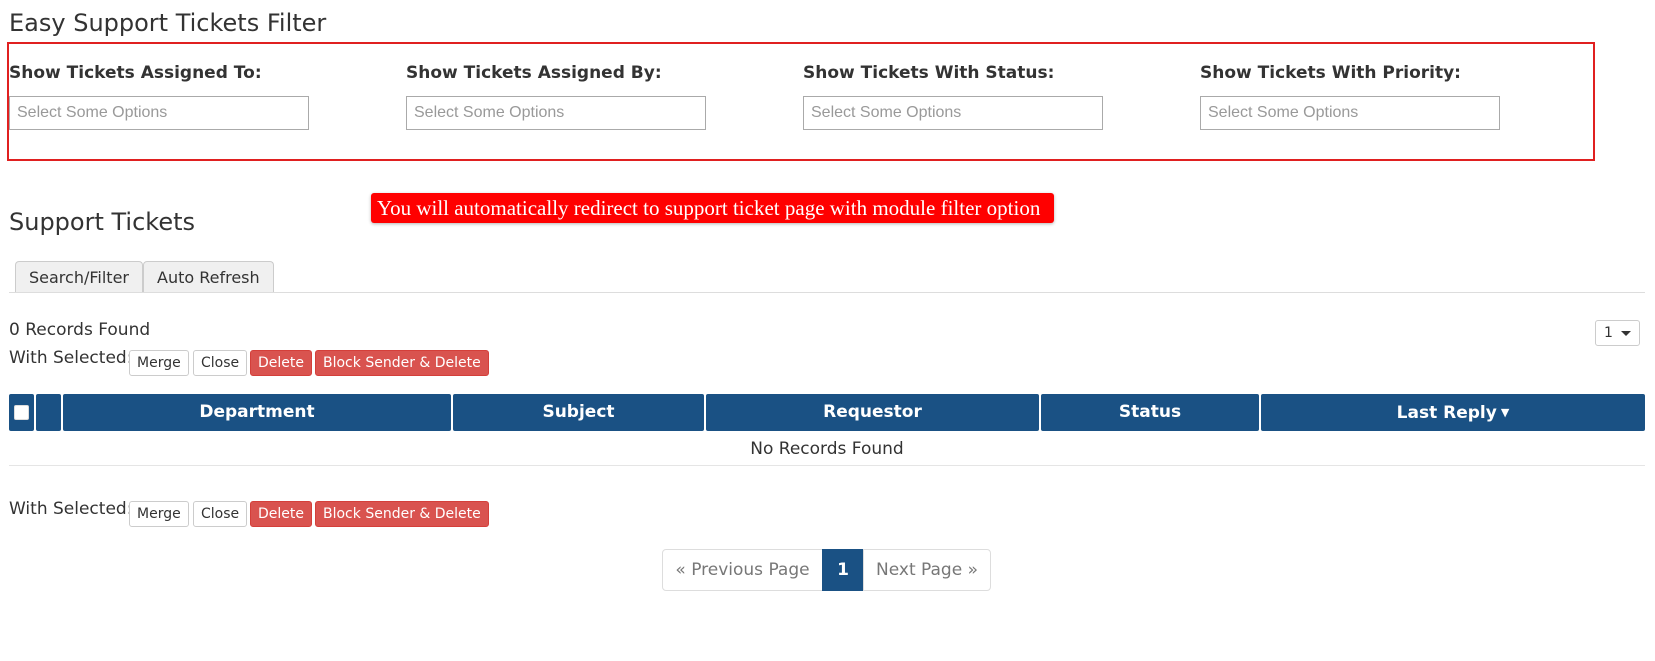  Describe the element at coordinates (827, 292) in the screenshot. I see `tabs-divider` at that location.